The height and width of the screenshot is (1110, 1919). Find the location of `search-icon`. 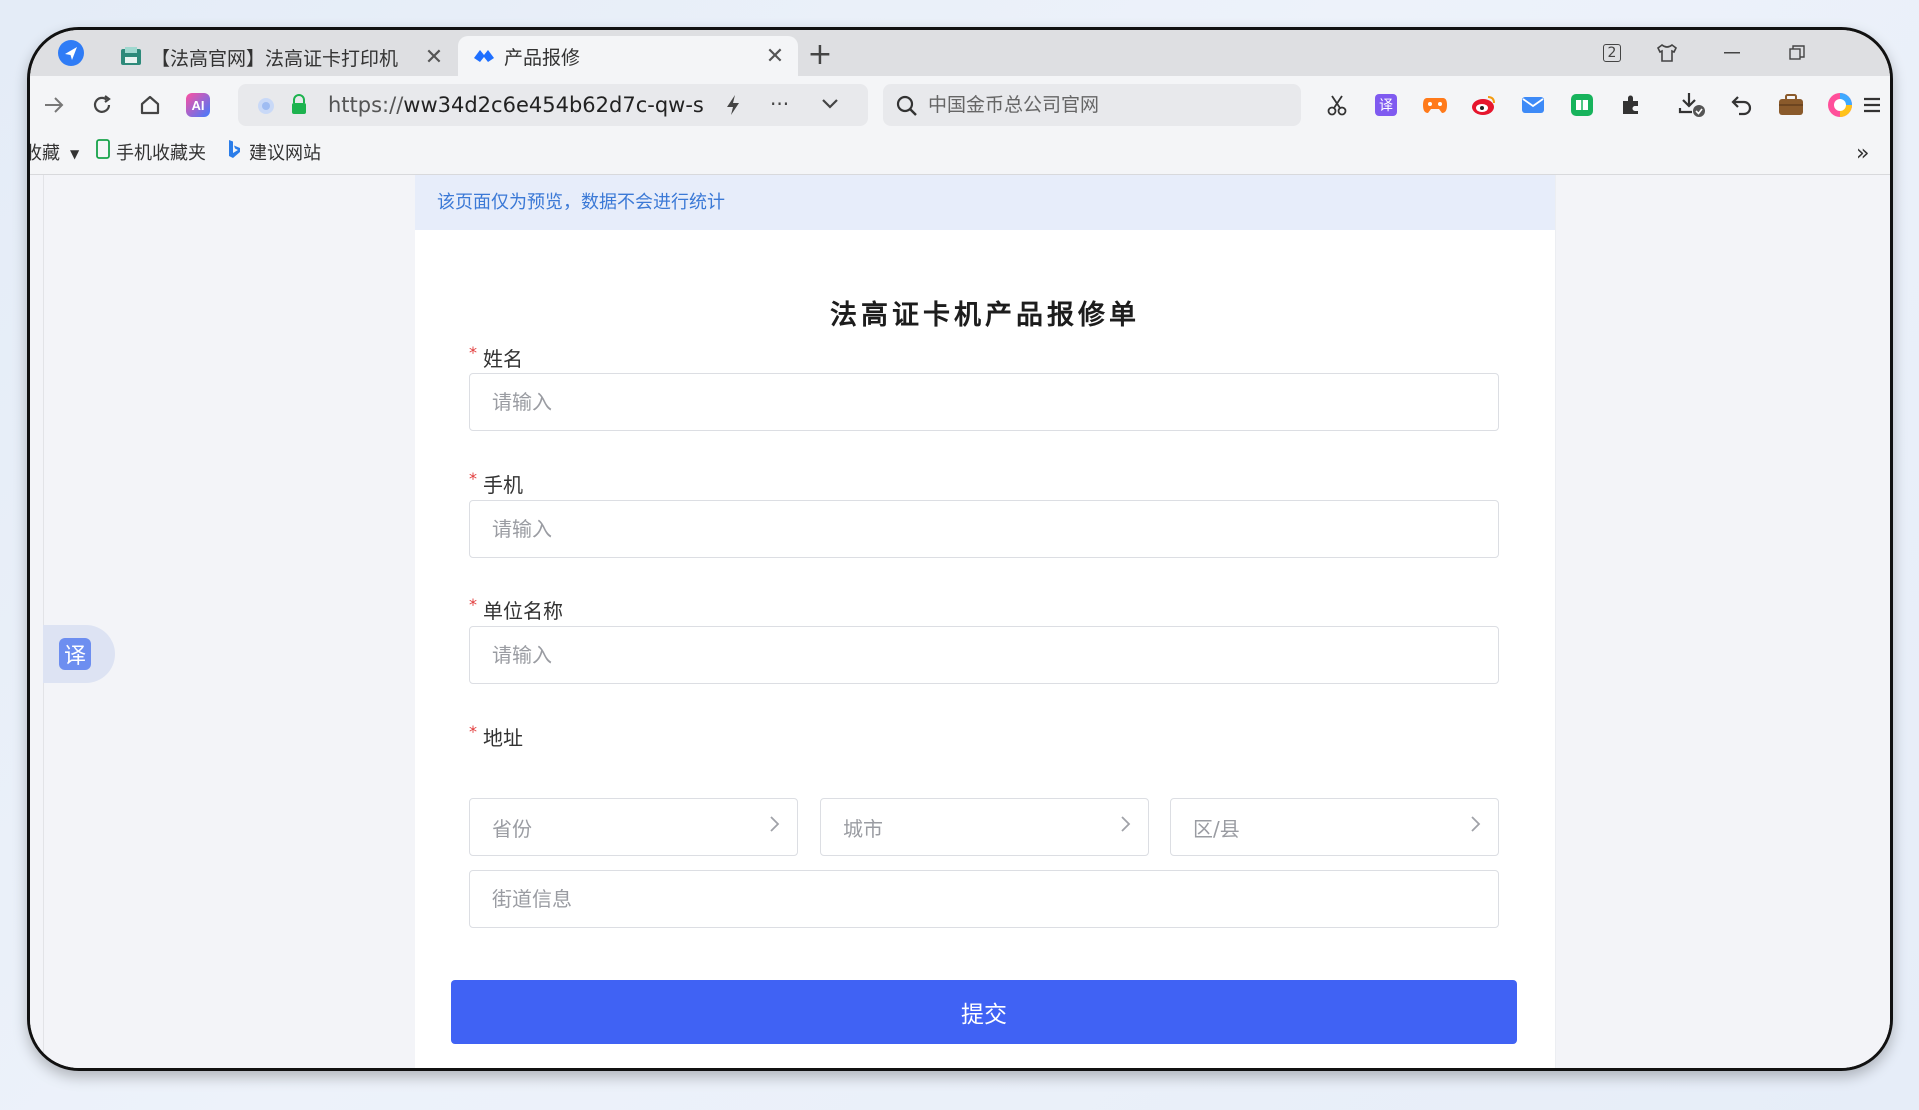

search-icon is located at coordinates (907, 108).